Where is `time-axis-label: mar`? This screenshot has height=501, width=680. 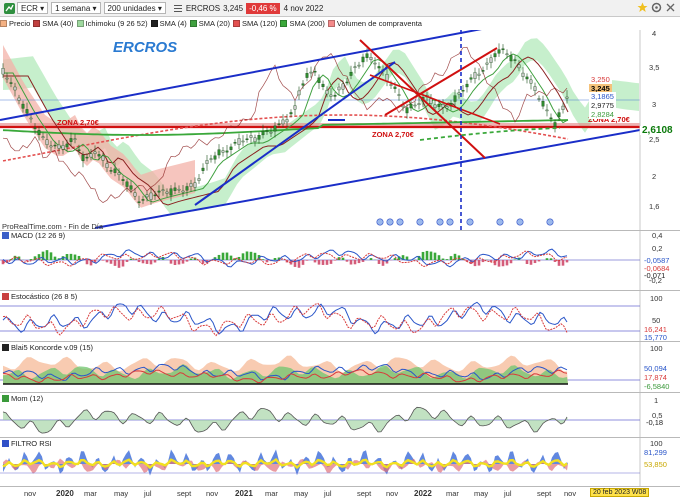
time-axis-label: mar is located at coordinates (452, 493).